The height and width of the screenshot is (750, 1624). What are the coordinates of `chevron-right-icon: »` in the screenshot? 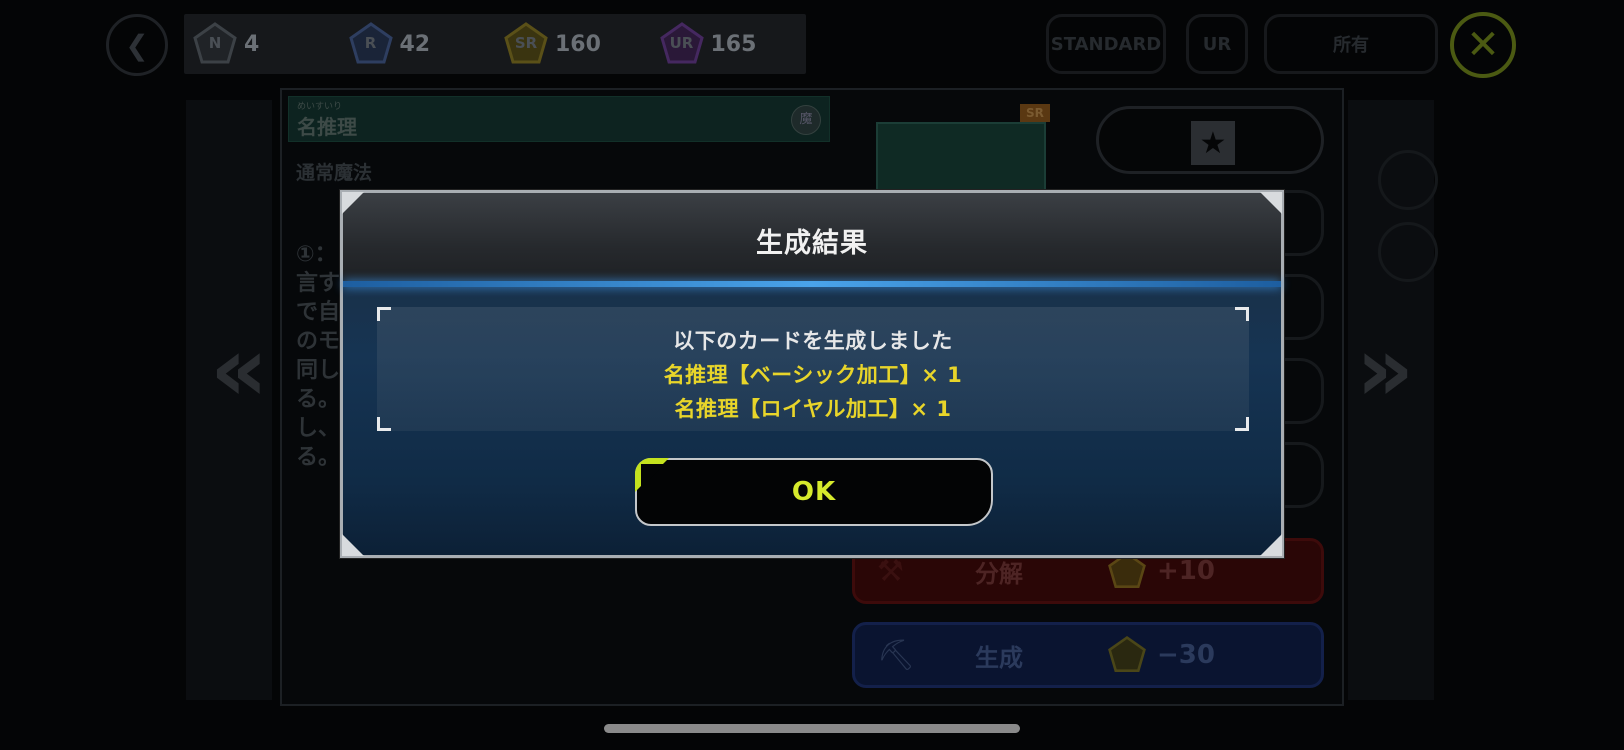 It's located at (1385, 369).